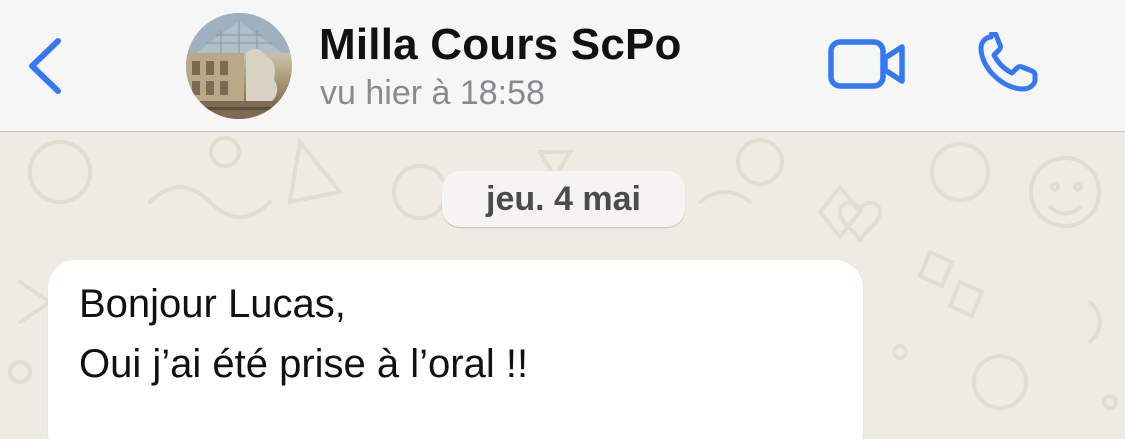 The width and height of the screenshot is (1125, 439). I want to click on message-text-line: Bonjour Lucas,, so click(212, 304).